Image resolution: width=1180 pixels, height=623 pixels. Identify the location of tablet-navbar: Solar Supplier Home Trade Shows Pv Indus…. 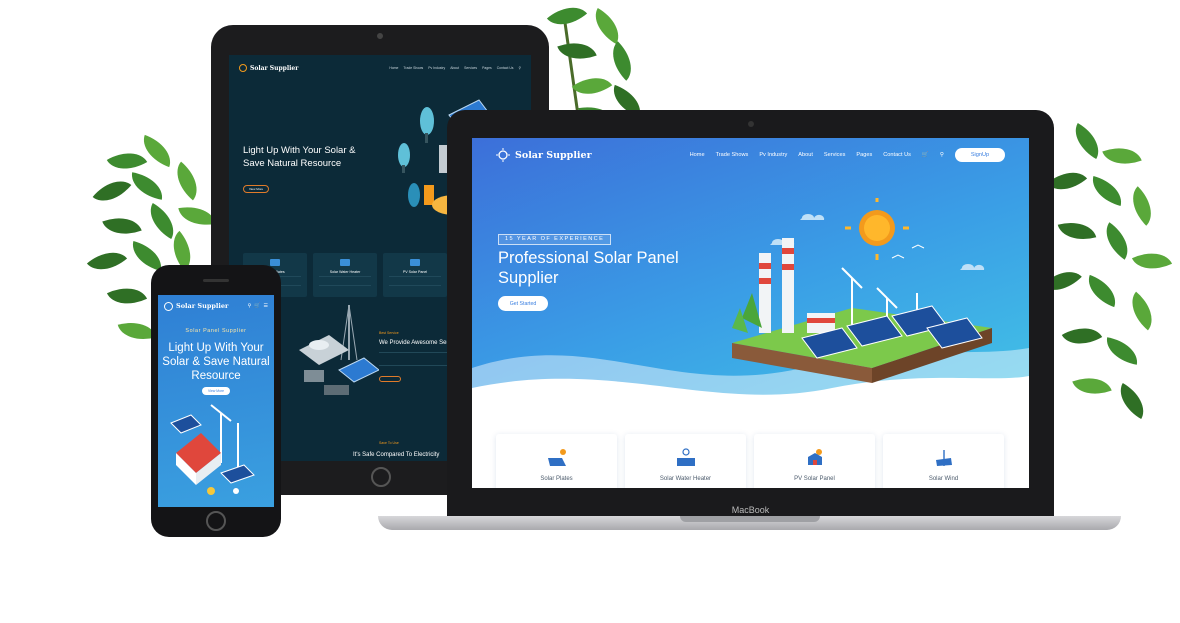
(380, 68).